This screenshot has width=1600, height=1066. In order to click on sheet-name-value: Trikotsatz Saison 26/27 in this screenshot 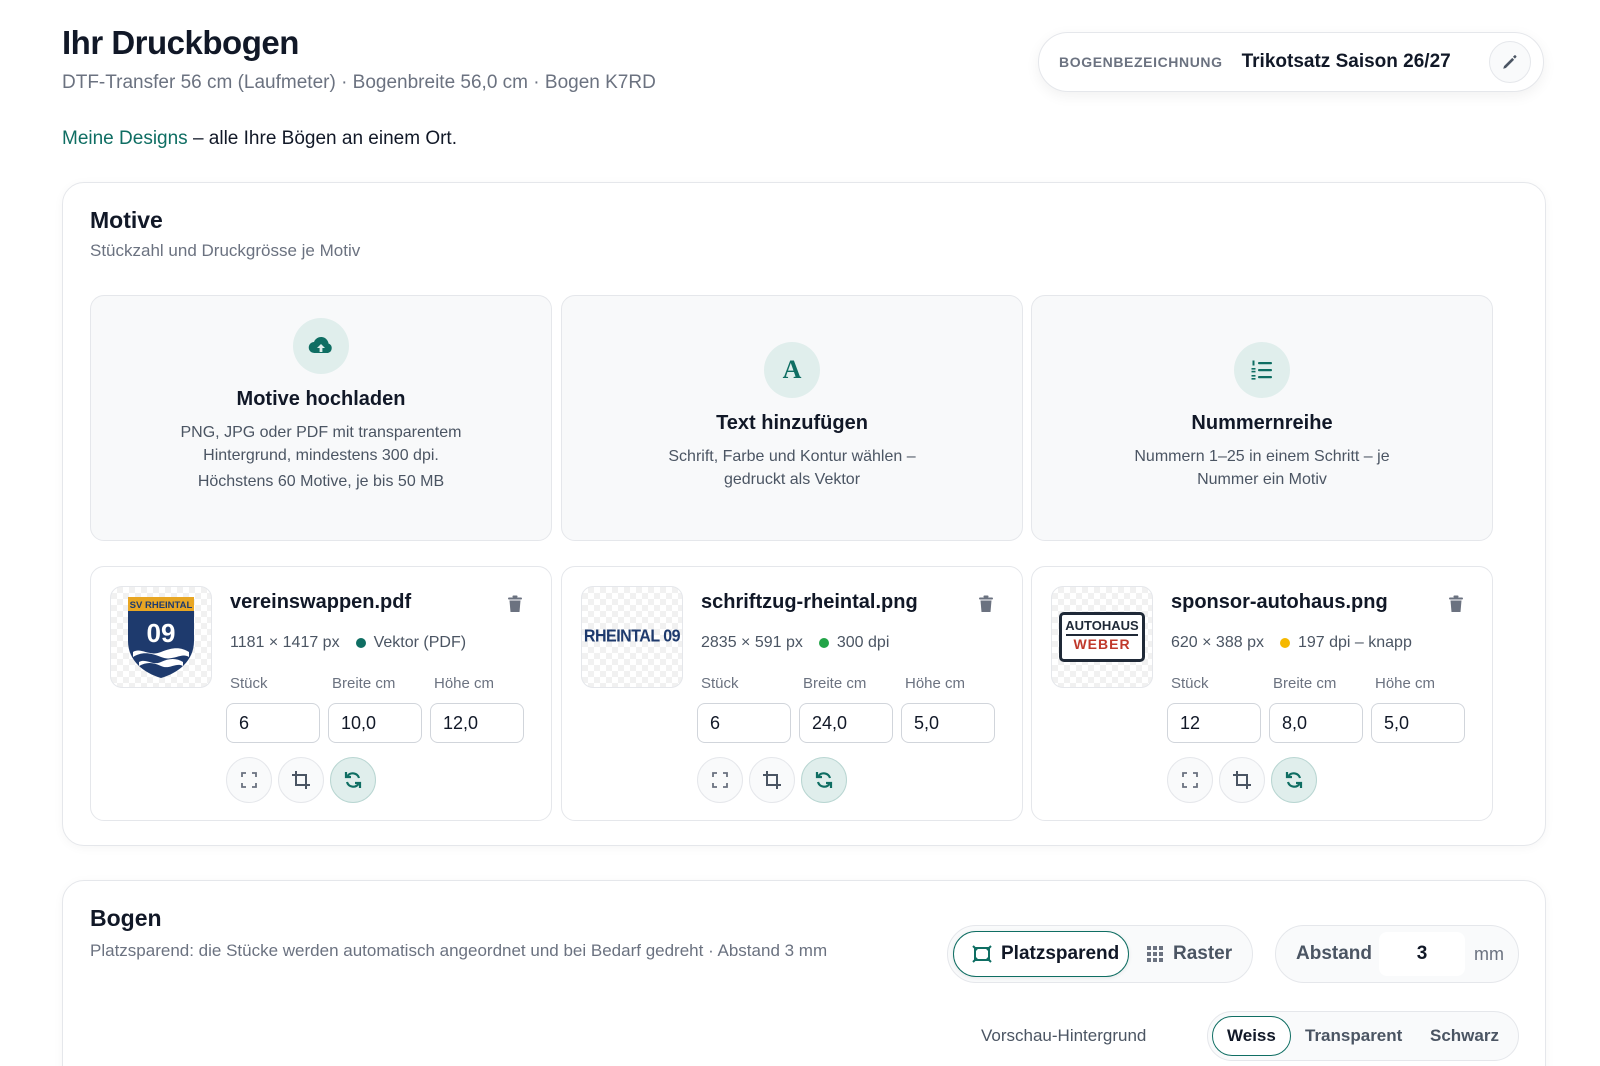, I will do `click(1365, 62)`.